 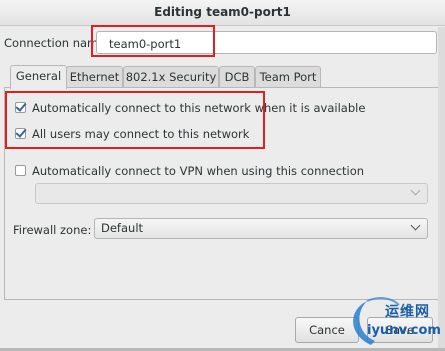 I want to click on watermark-cn-text: 运维网, so click(x=407, y=312).